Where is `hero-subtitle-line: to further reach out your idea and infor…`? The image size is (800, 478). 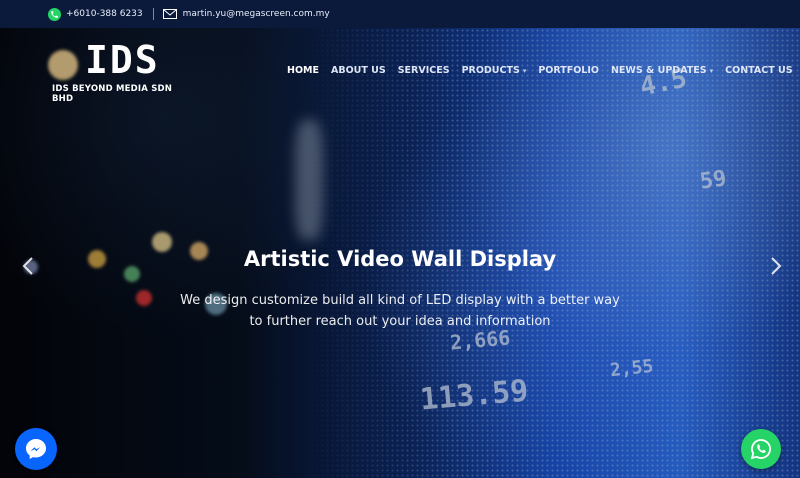
hero-subtitle-line: to further reach out your idea and infor… is located at coordinates (400, 321).